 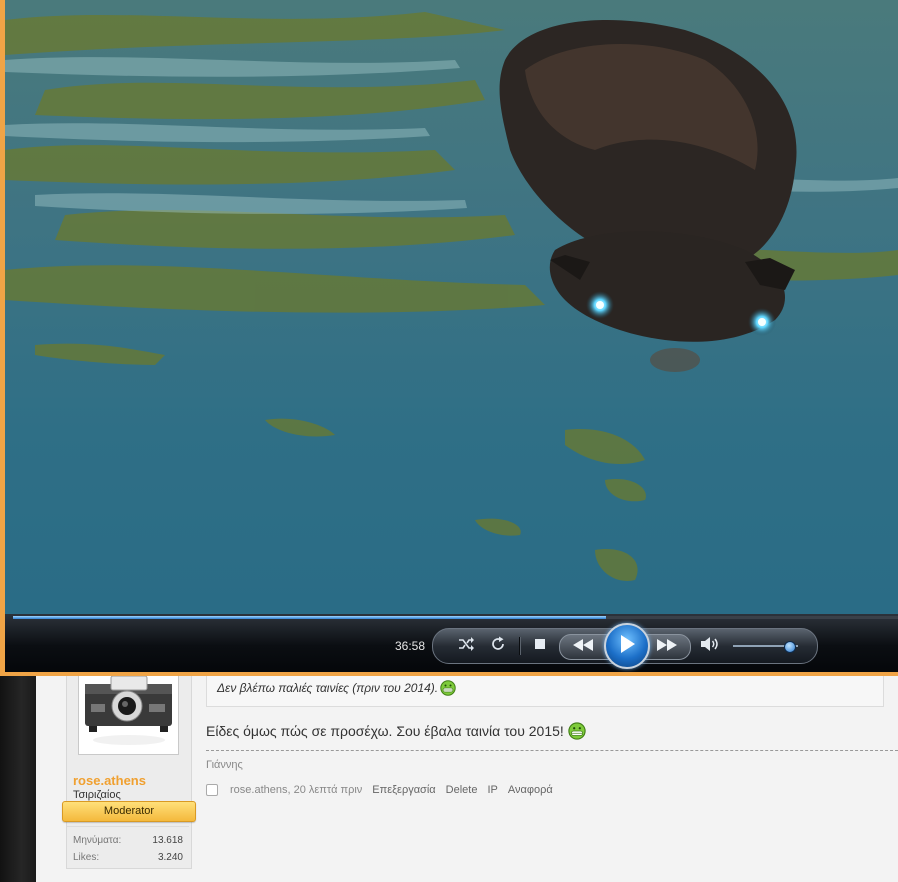 I want to click on transport-controls, so click(x=625, y=646).